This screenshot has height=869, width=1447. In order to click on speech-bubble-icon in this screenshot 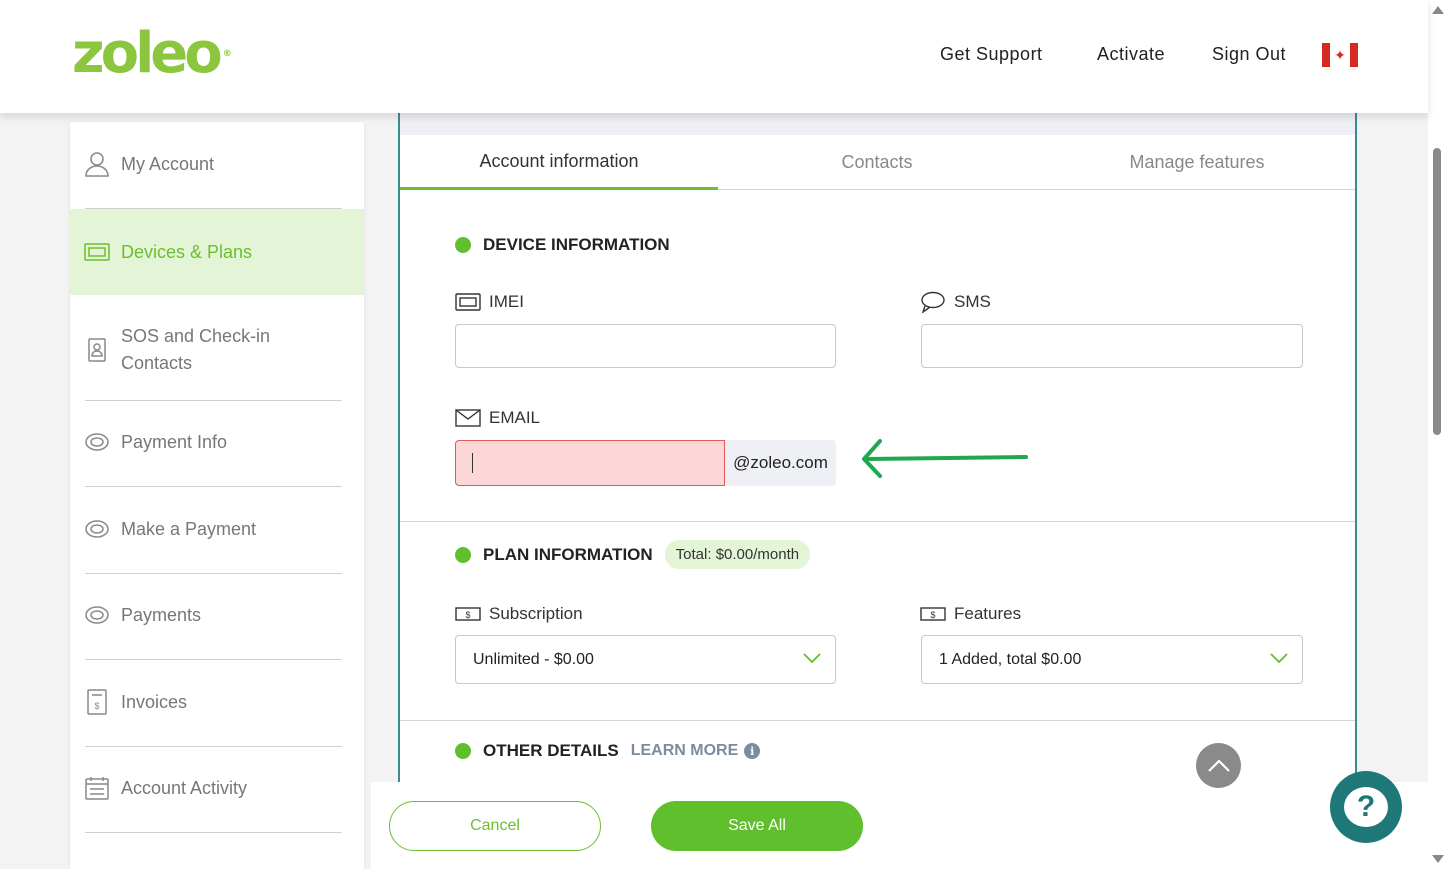, I will do `click(934, 302)`.